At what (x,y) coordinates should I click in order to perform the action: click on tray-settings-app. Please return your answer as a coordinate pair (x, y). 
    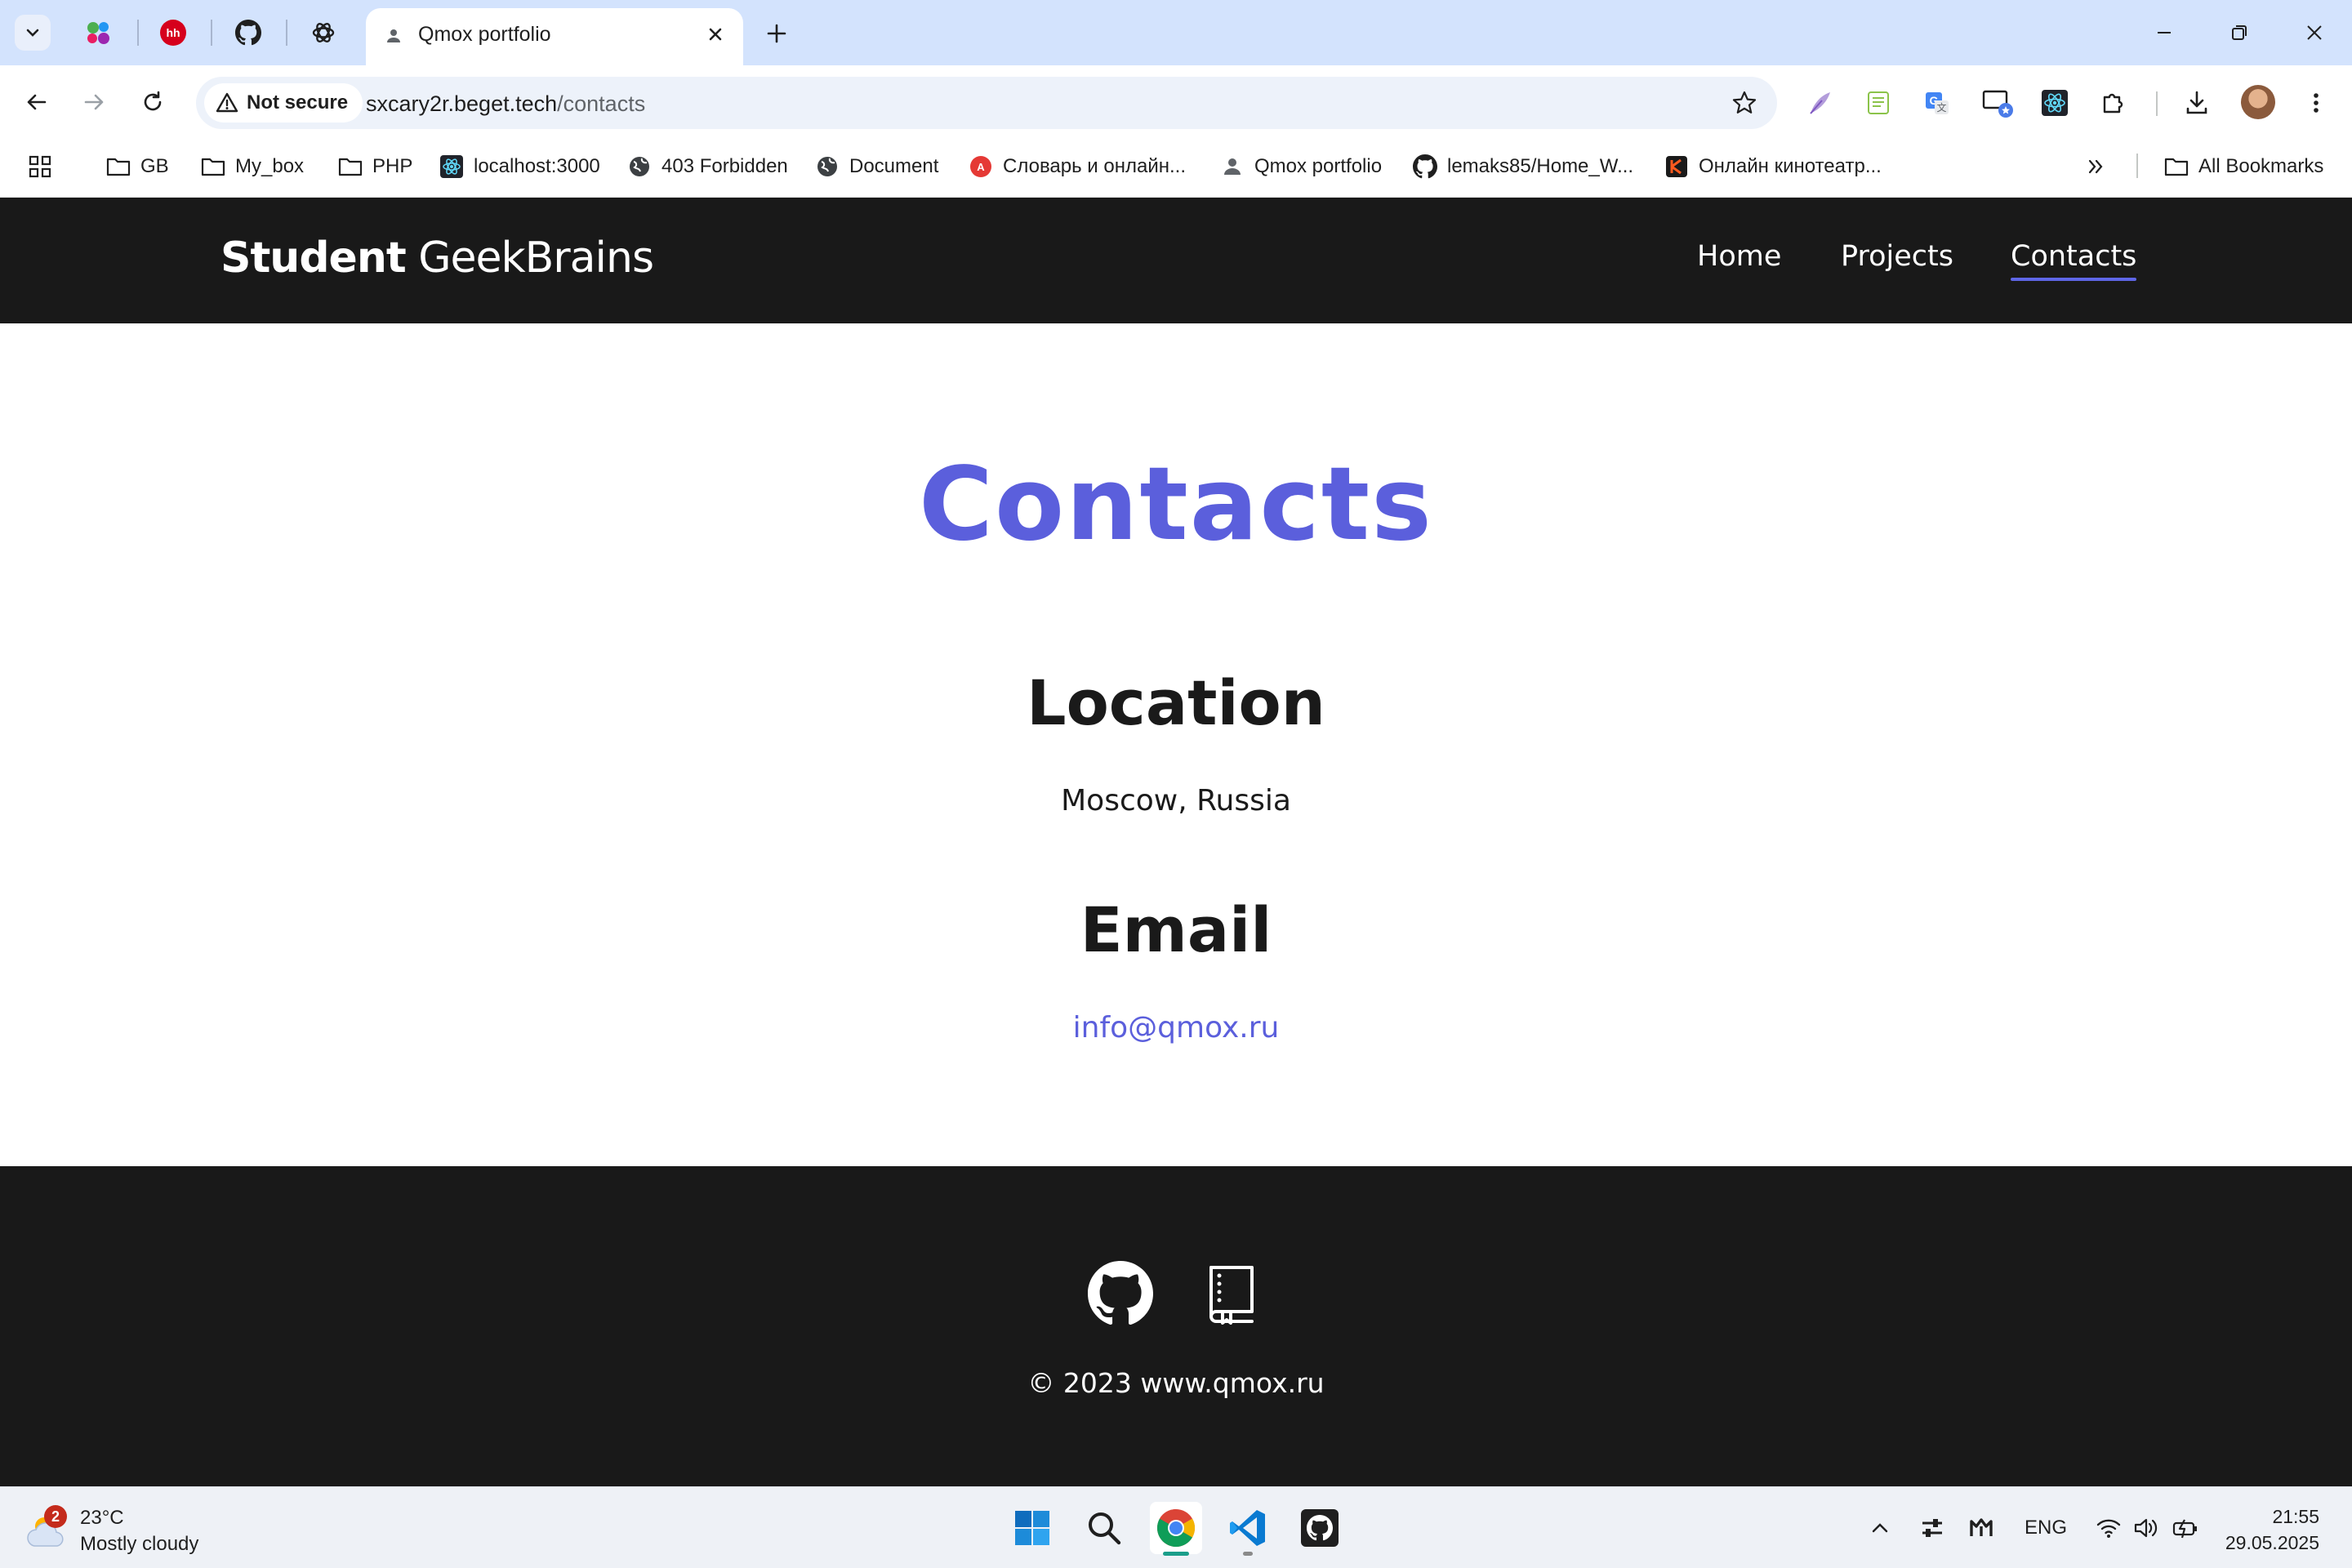
    Looking at the image, I should click on (1932, 1528).